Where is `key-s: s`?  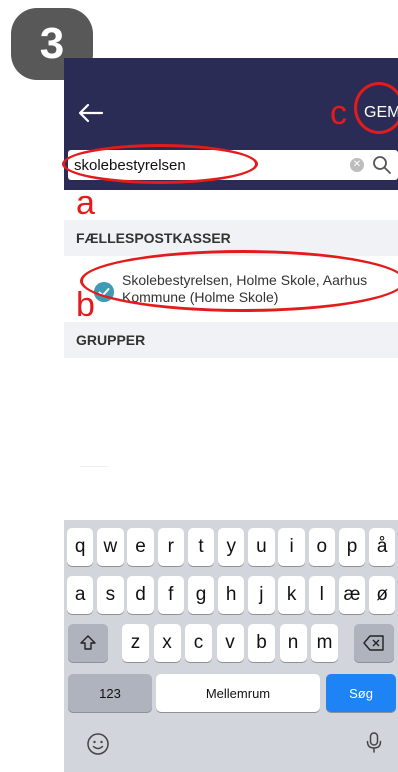
key-s: s is located at coordinates (110, 595).